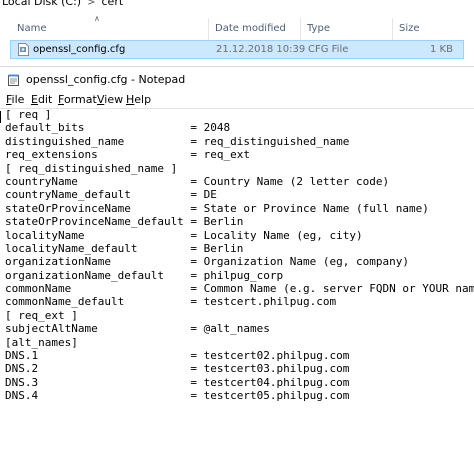 Image resolution: width=474 pixels, height=455 pixels. What do you see at coordinates (237, 80) in the screenshot?
I see `title-bar: openssl_config.cfg - Notepad` at bounding box center [237, 80].